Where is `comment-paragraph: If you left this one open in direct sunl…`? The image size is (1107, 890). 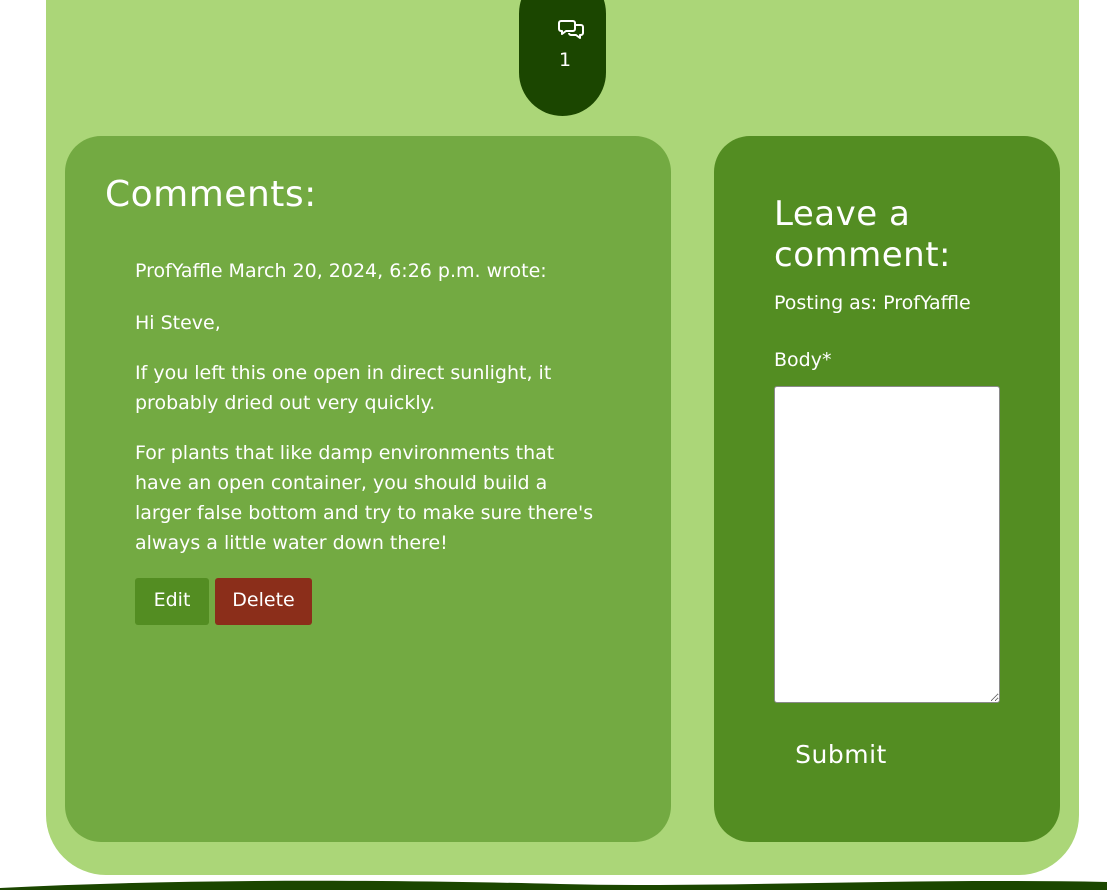
comment-paragraph: If you left this one open in direct sunl… is located at coordinates (343, 388).